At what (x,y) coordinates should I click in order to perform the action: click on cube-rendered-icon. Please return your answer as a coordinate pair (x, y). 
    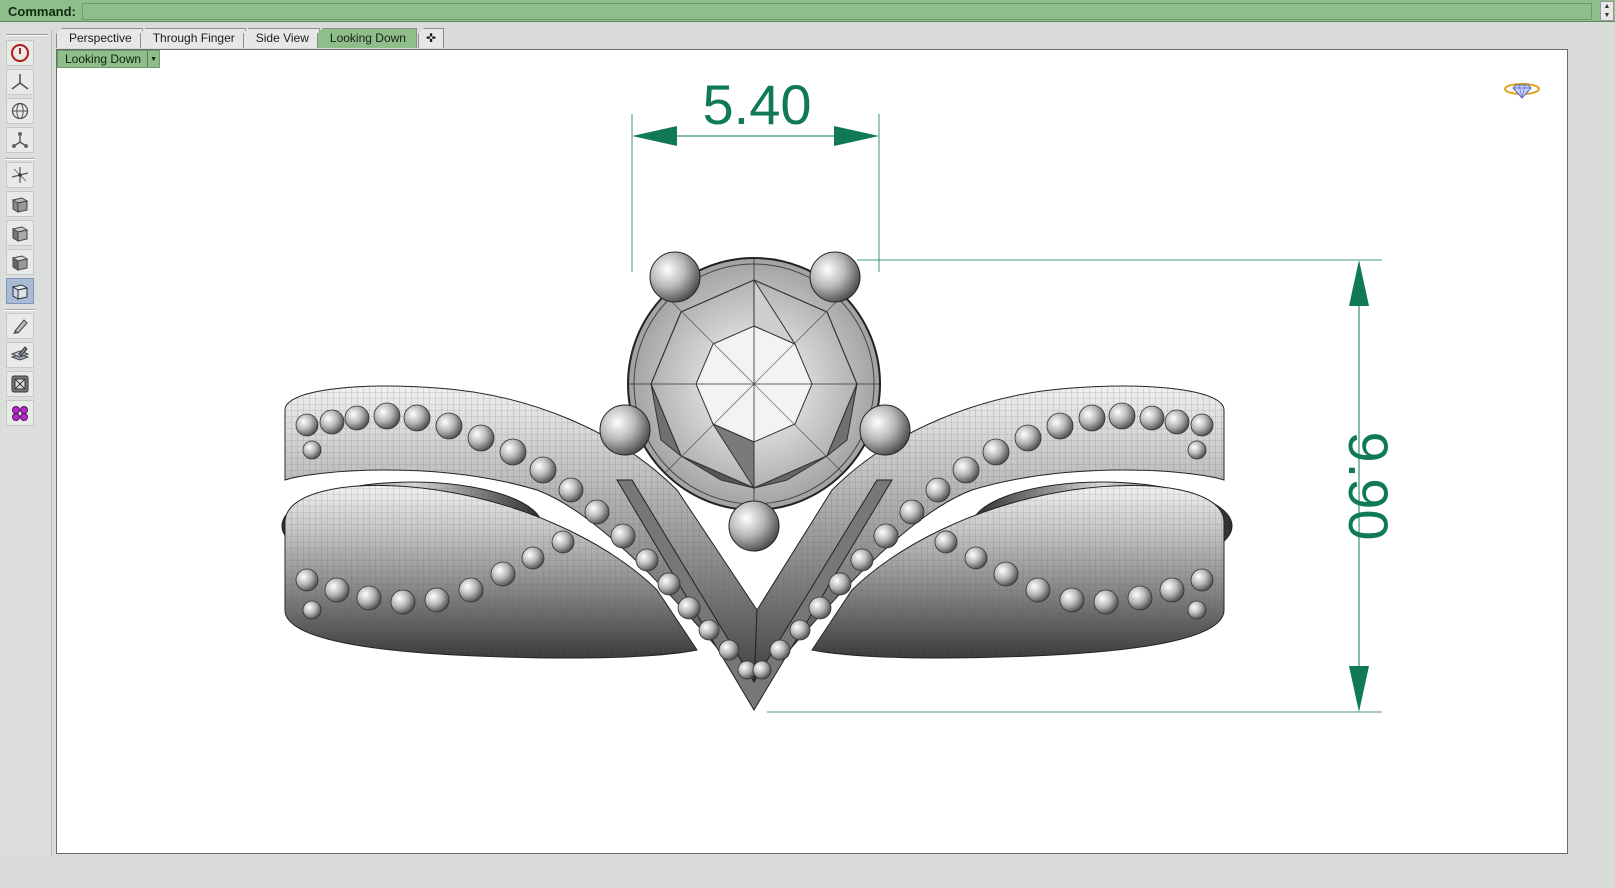
    Looking at the image, I should click on (20, 263).